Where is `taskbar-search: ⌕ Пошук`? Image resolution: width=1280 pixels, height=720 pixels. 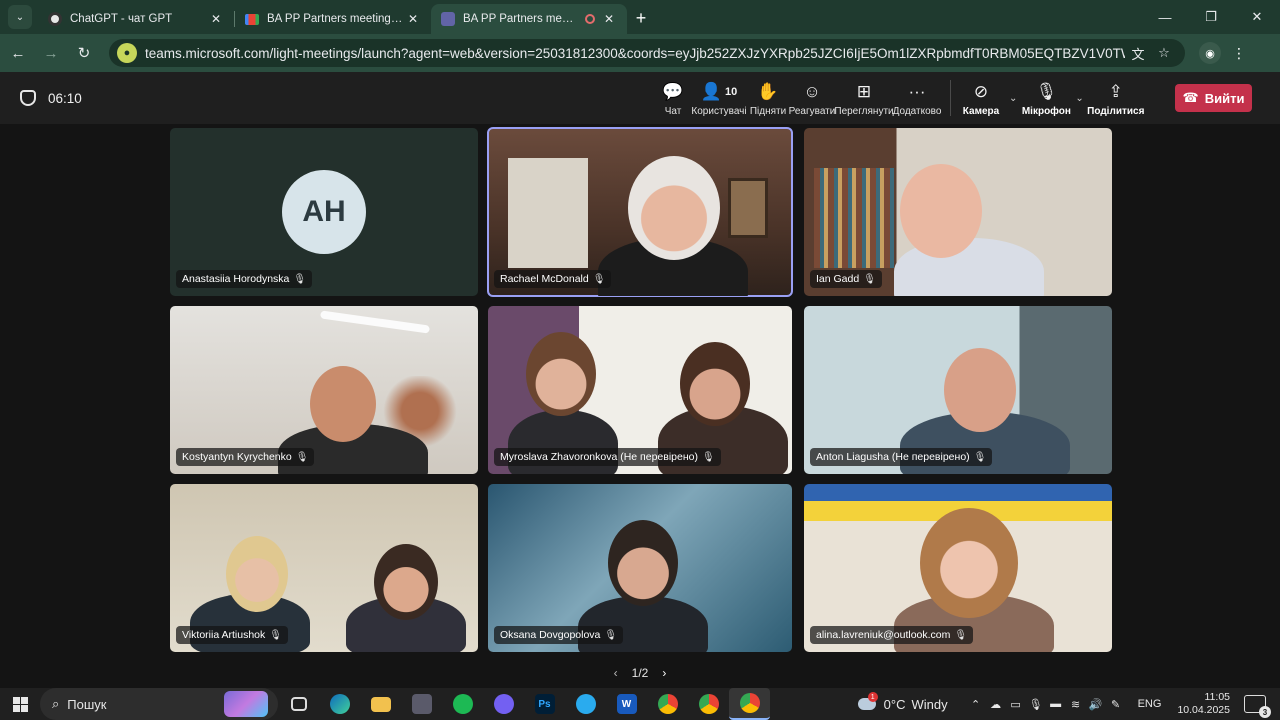
taskbar-search: ⌕ Пошук is located at coordinates (159, 704).